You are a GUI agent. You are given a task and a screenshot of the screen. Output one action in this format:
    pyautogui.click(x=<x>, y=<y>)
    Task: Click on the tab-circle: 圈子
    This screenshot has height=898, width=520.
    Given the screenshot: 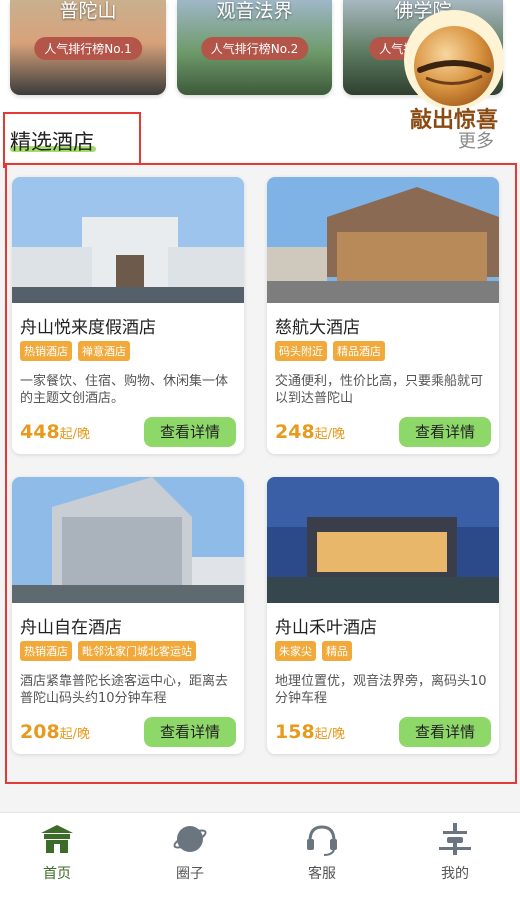 What is the action you would take?
    pyautogui.click(x=190, y=855)
    